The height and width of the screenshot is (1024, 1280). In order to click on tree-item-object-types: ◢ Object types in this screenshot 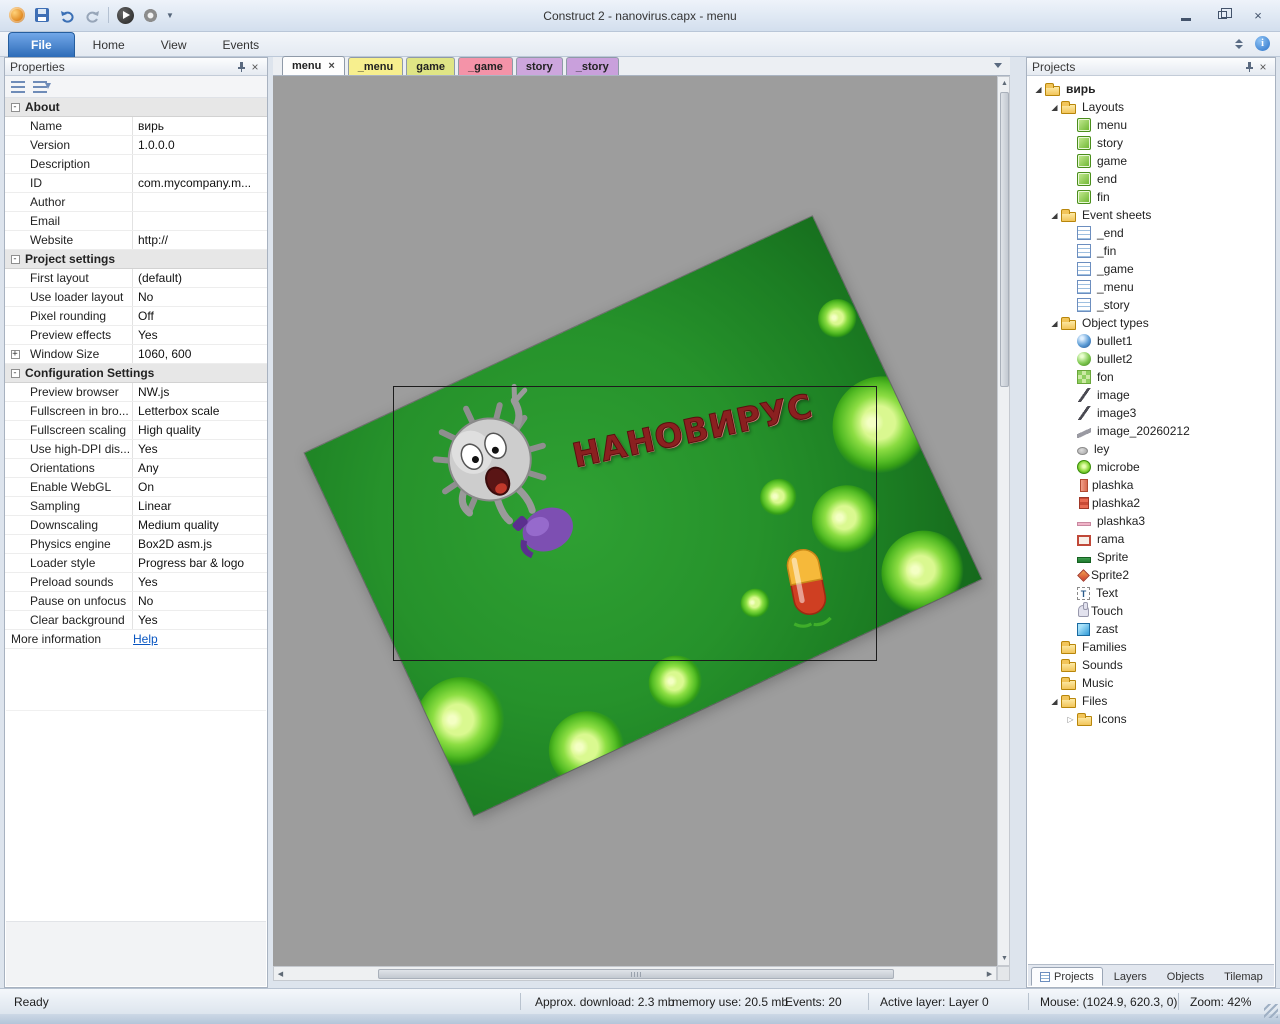, I will do `click(1151, 323)`.